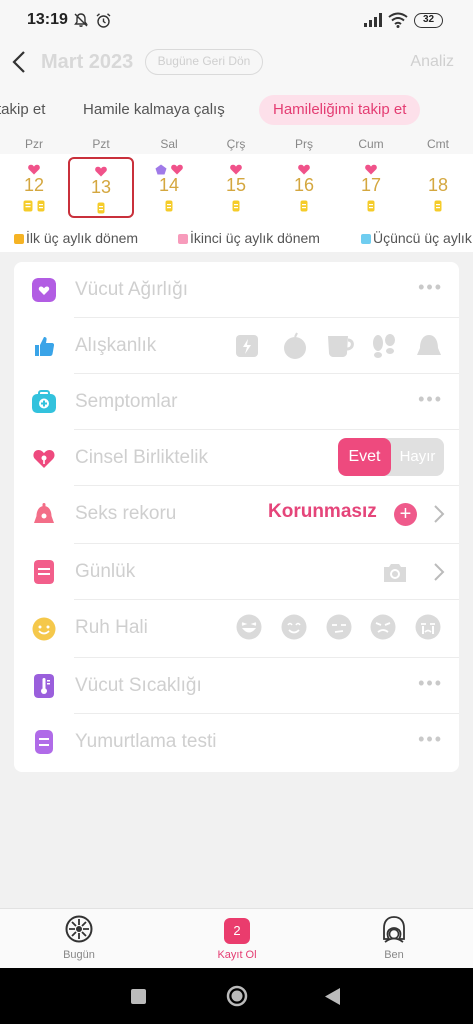 This screenshot has height=1024, width=473. What do you see at coordinates (429, 346) in the screenshot?
I see `bell-icon` at bounding box center [429, 346].